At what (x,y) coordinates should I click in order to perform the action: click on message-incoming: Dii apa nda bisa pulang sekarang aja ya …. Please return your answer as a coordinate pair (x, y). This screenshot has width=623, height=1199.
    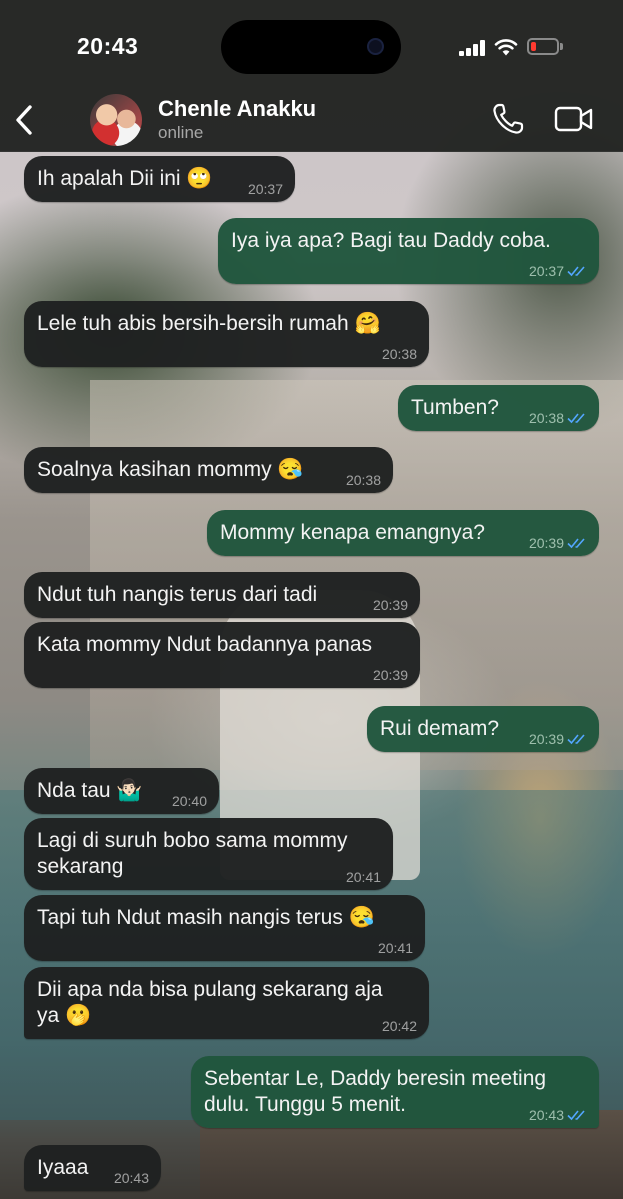
    Looking at the image, I should click on (226, 1003).